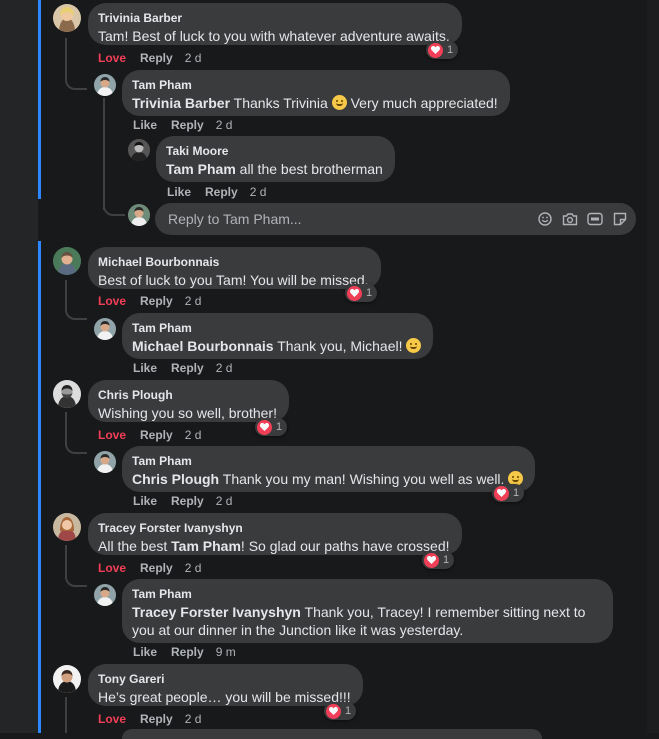 The width and height of the screenshot is (659, 739). I want to click on comment-actions: Like Reply 9 m, so click(191, 652).